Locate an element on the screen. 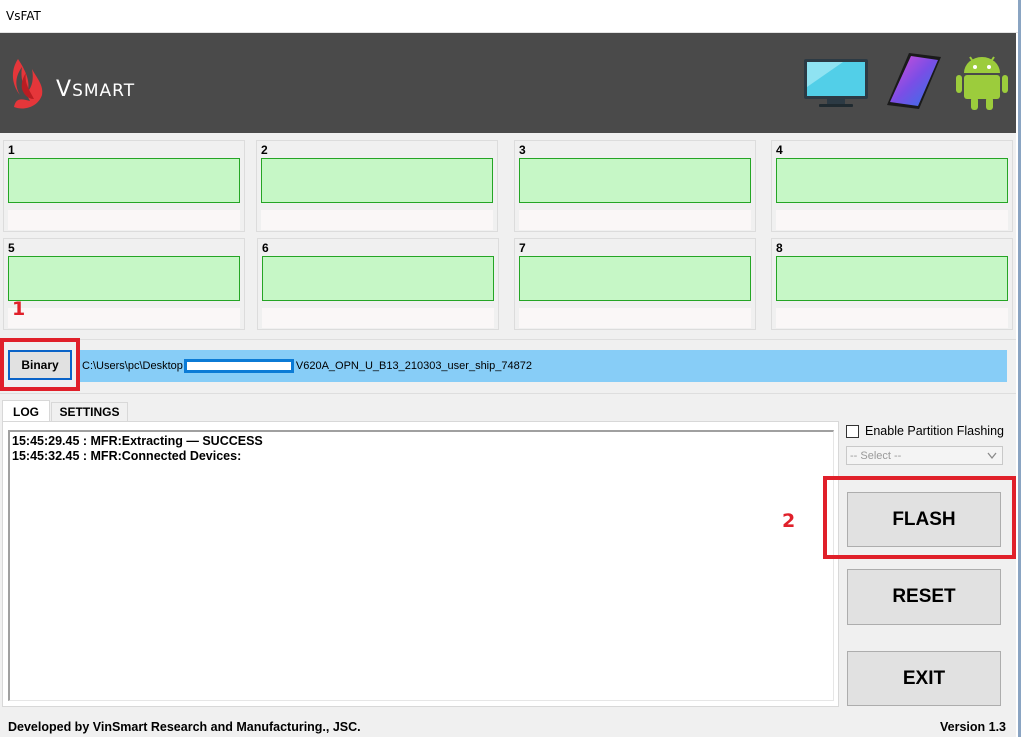 The image size is (1021, 737). device-slot-5: 5 is located at coordinates (124, 284).